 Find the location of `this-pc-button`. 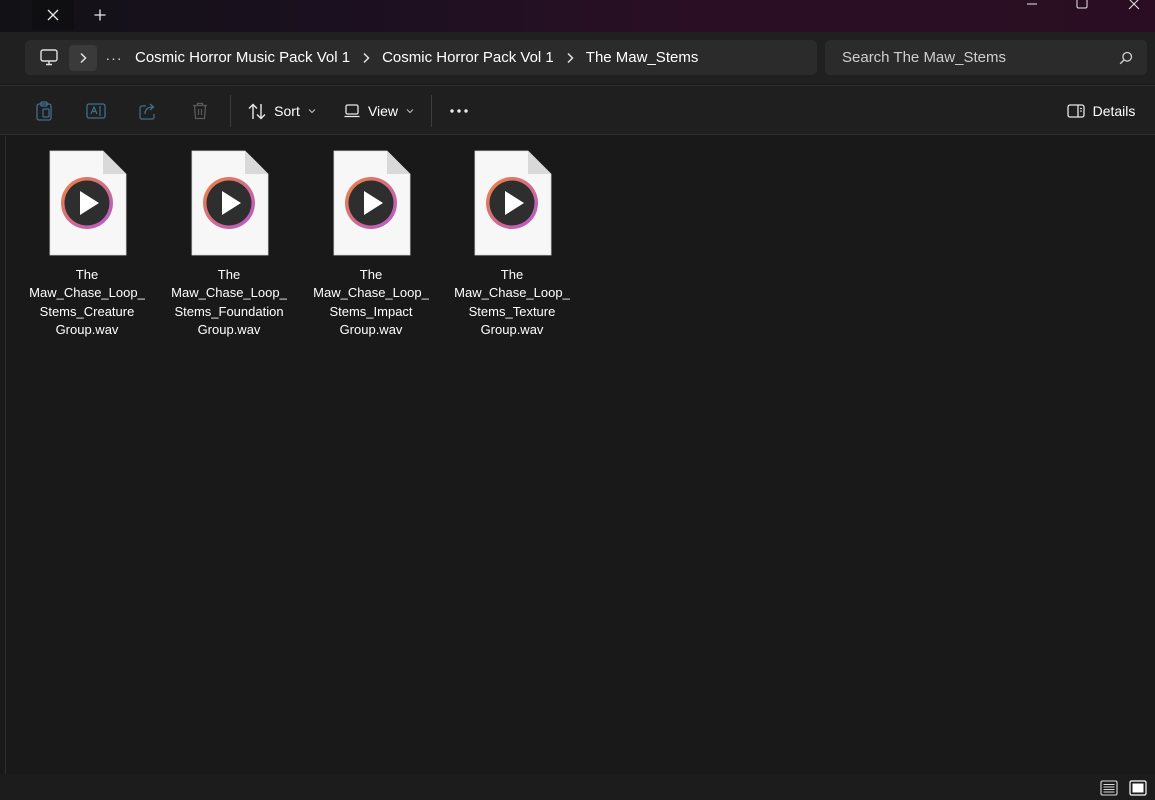

this-pc-button is located at coordinates (49, 58).